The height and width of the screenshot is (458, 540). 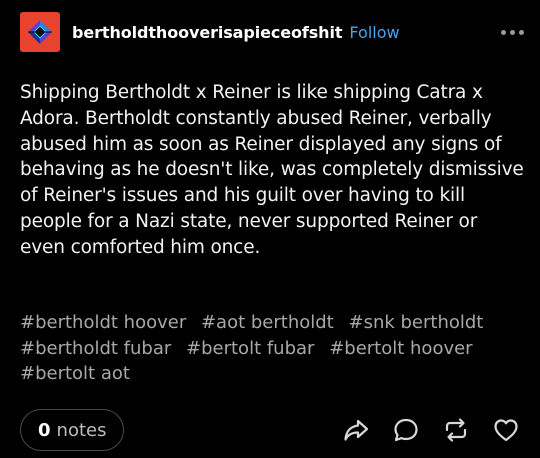 What do you see at coordinates (356, 430) in the screenshot?
I see `share-icon` at bounding box center [356, 430].